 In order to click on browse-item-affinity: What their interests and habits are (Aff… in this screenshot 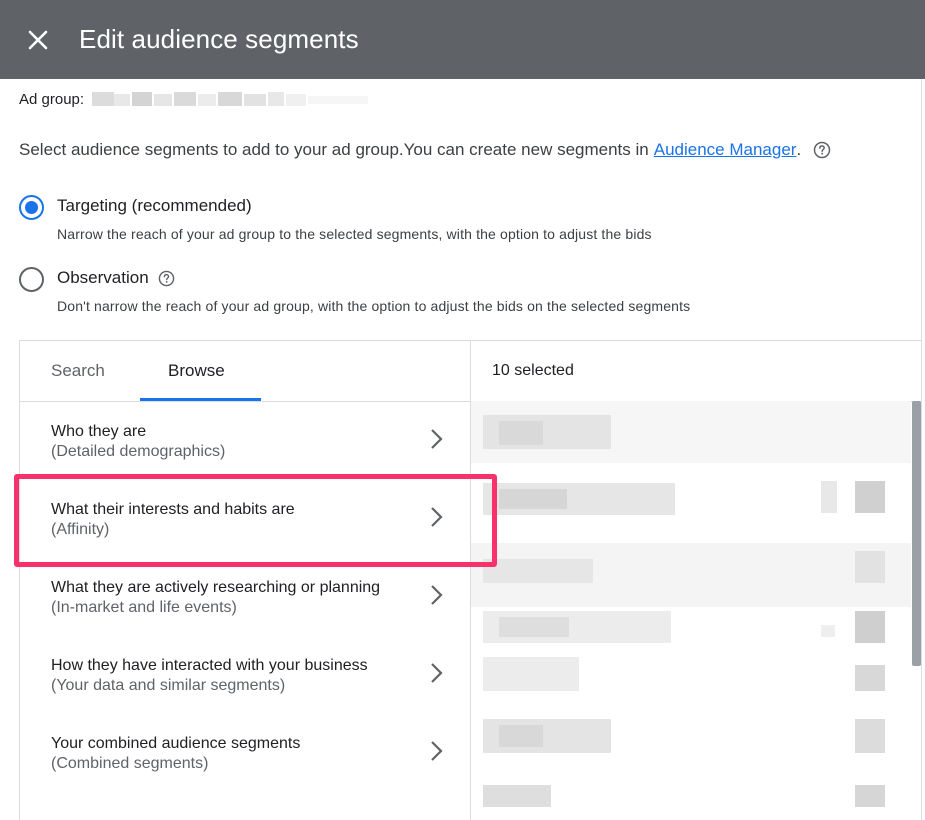, I will do `click(245, 519)`.